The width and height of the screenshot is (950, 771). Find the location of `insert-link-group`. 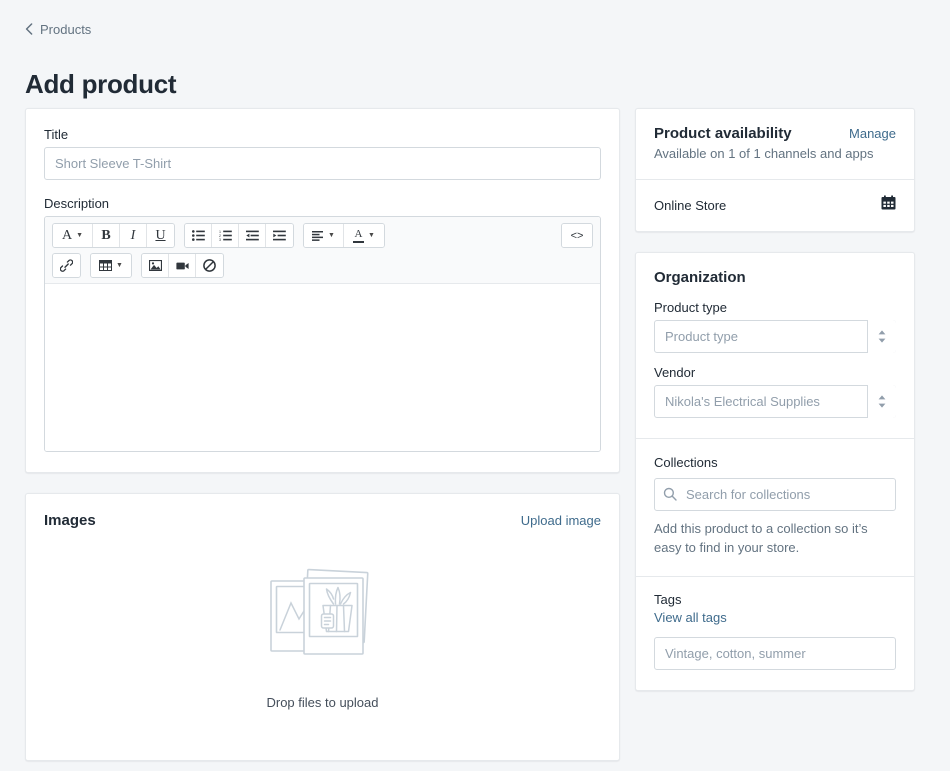

insert-link-group is located at coordinates (66, 265).